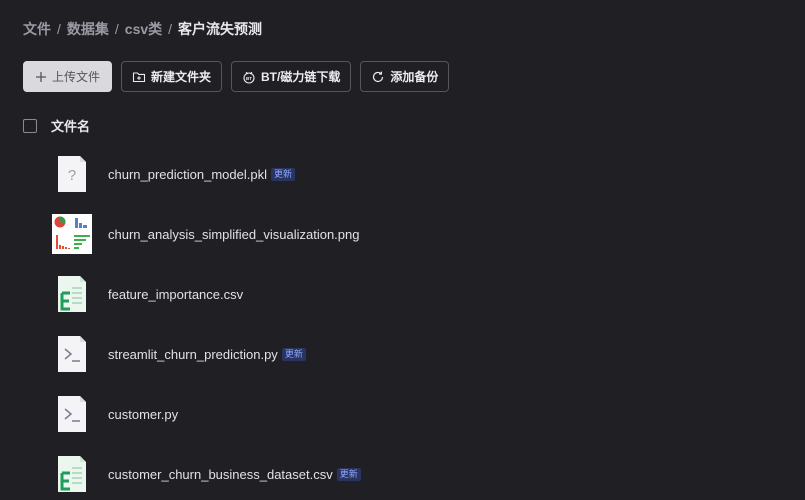 The width and height of the screenshot is (805, 500). What do you see at coordinates (414, 77) in the screenshot?
I see `add-backup-button-label: 添加备份` at bounding box center [414, 77].